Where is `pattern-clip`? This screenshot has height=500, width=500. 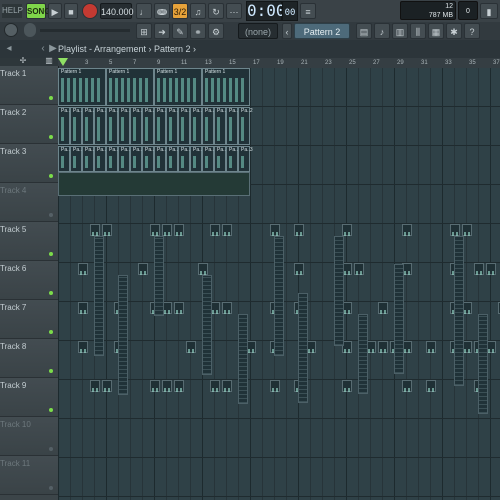 pattern-clip is located at coordinates (154, 184).